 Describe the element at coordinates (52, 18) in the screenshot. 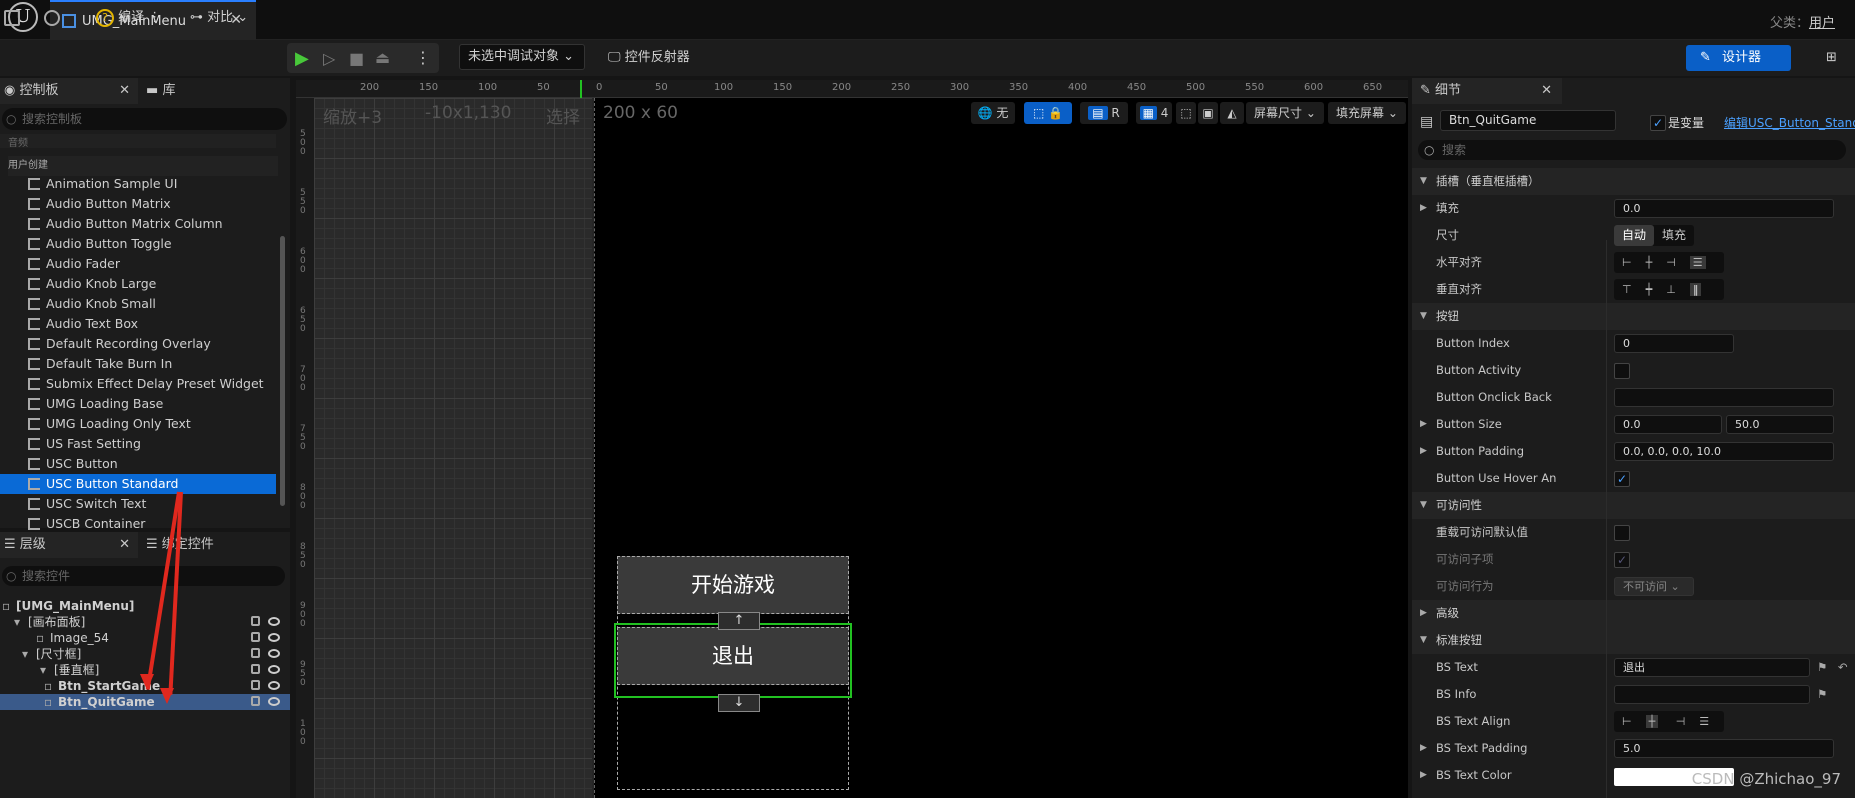

I see `browse-icon` at that location.